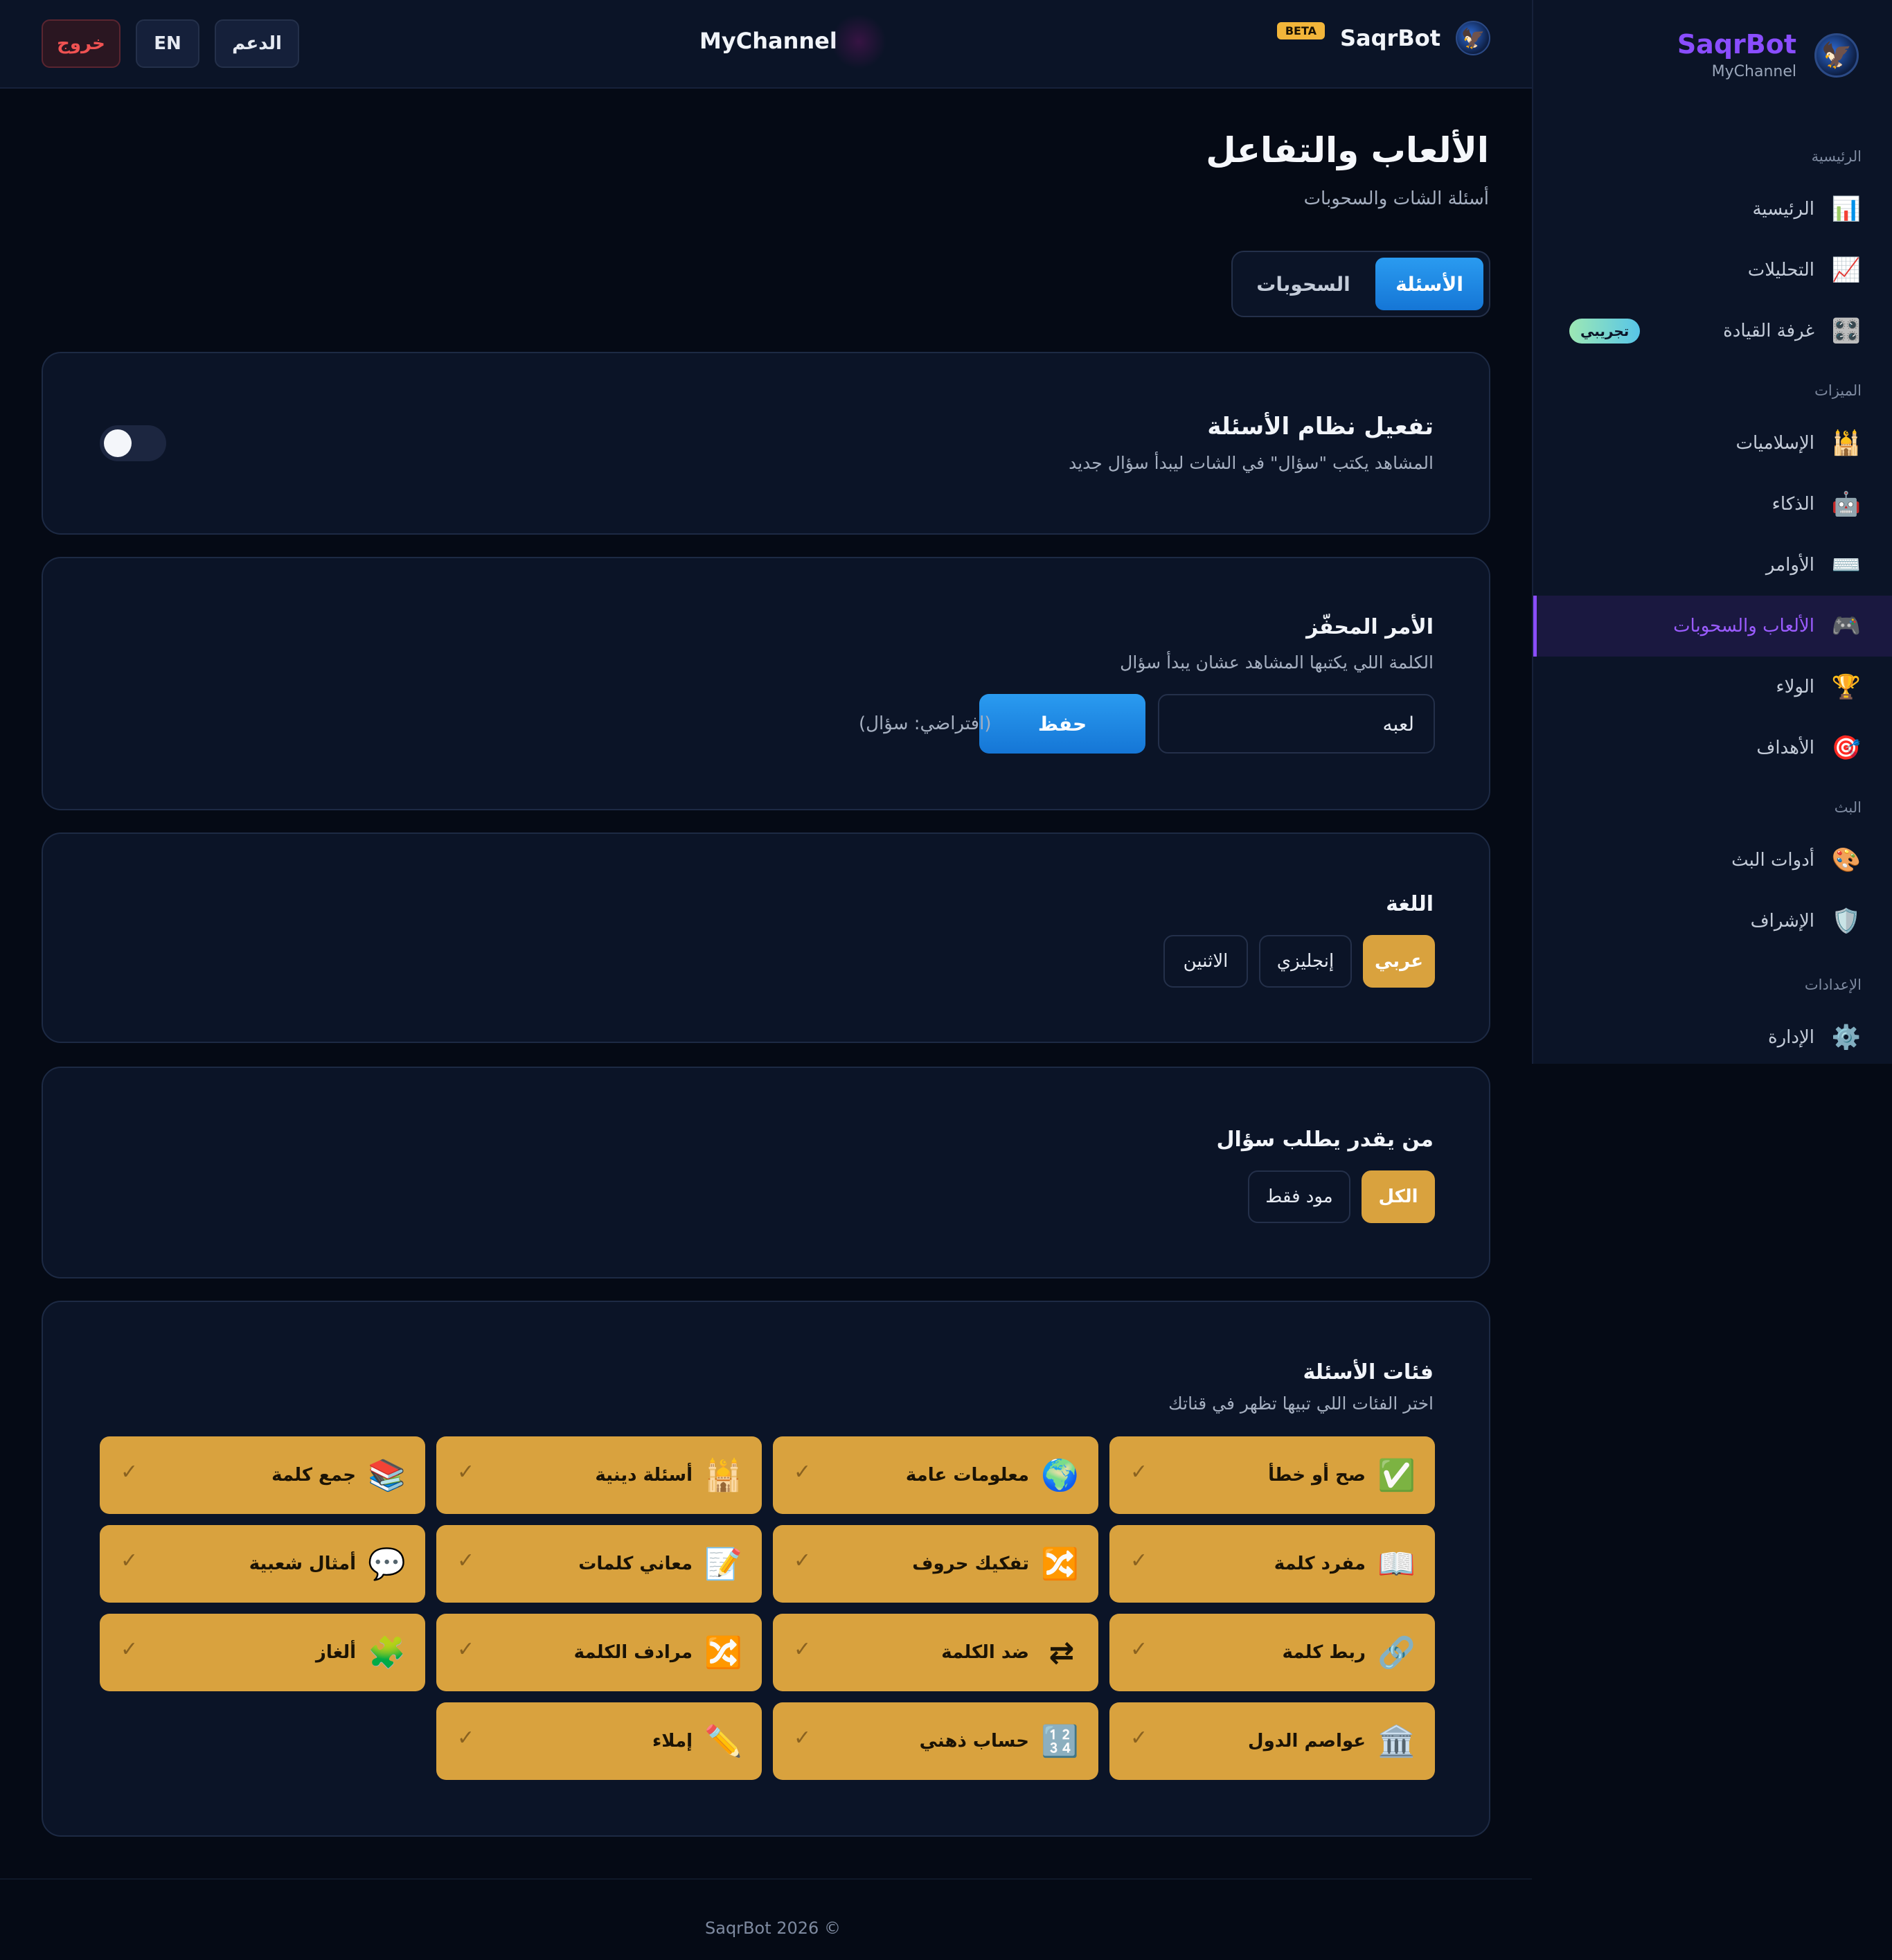 Image resolution: width=1892 pixels, height=1960 pixels. I want to click on language-option-both: الاثنين, so click(1205, 962).